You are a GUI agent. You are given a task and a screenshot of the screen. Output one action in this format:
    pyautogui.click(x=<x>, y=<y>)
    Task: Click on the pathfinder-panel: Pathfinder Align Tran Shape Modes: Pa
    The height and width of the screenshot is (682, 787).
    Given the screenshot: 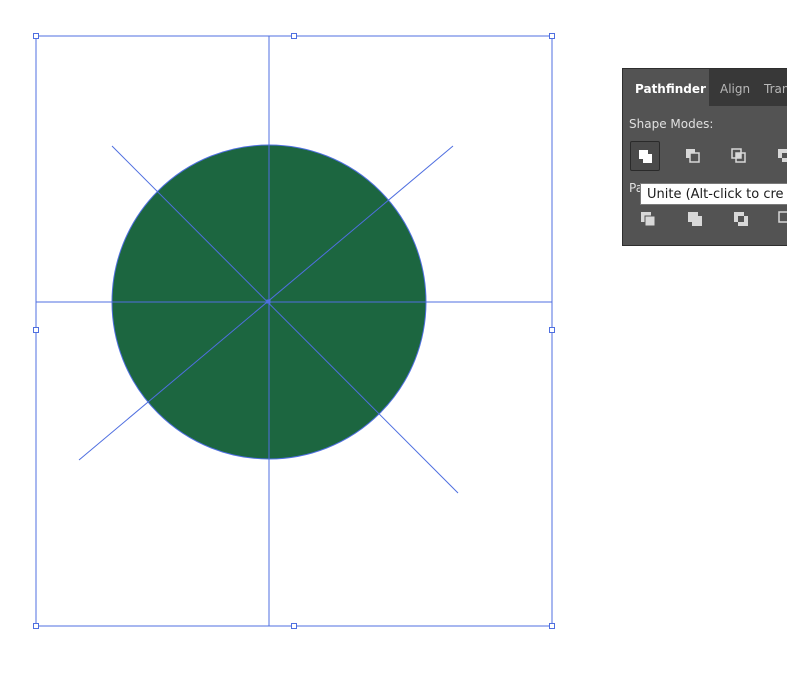 What is the action you would take?
    pyautogui.click(x=704, y=157)
    